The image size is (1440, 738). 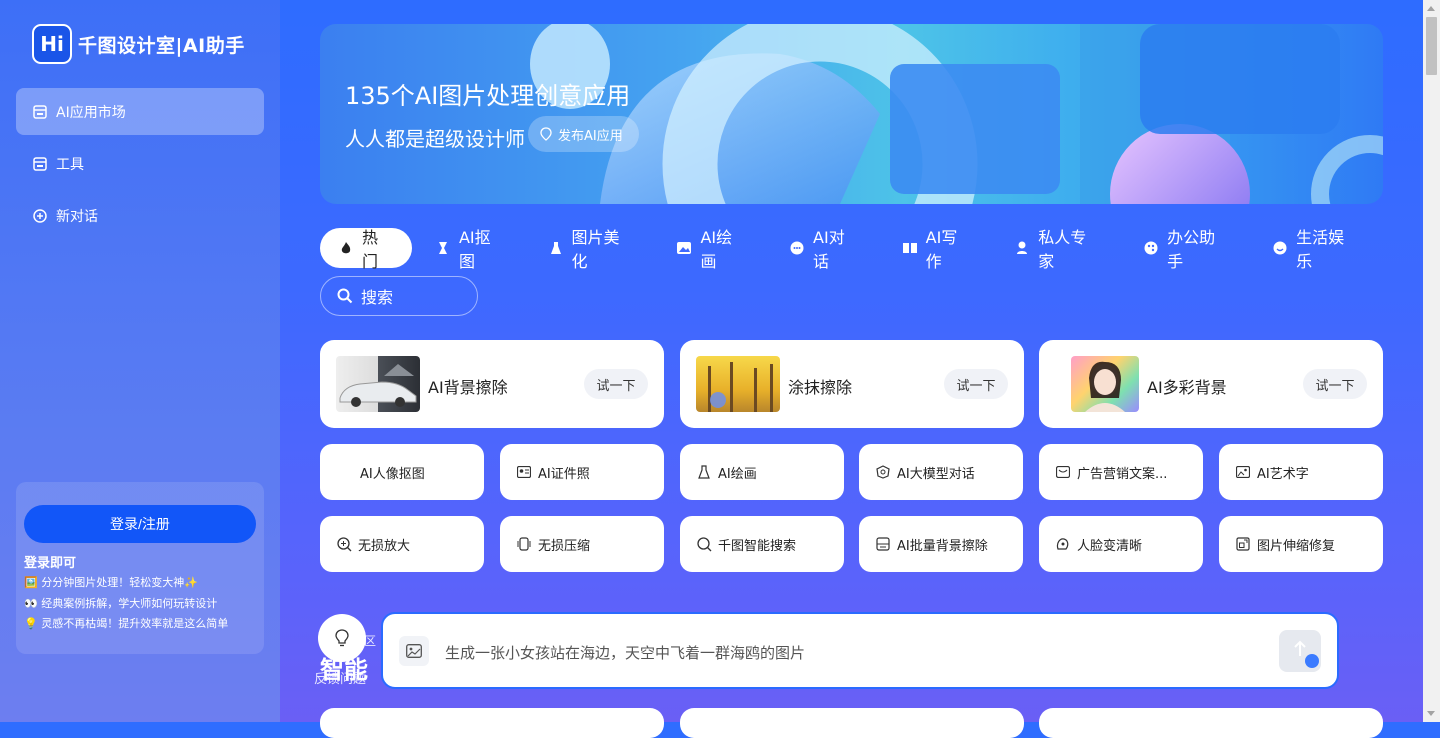 I want to click on tab-personal-expert: 私人专家, so click(x=1058, y=249).